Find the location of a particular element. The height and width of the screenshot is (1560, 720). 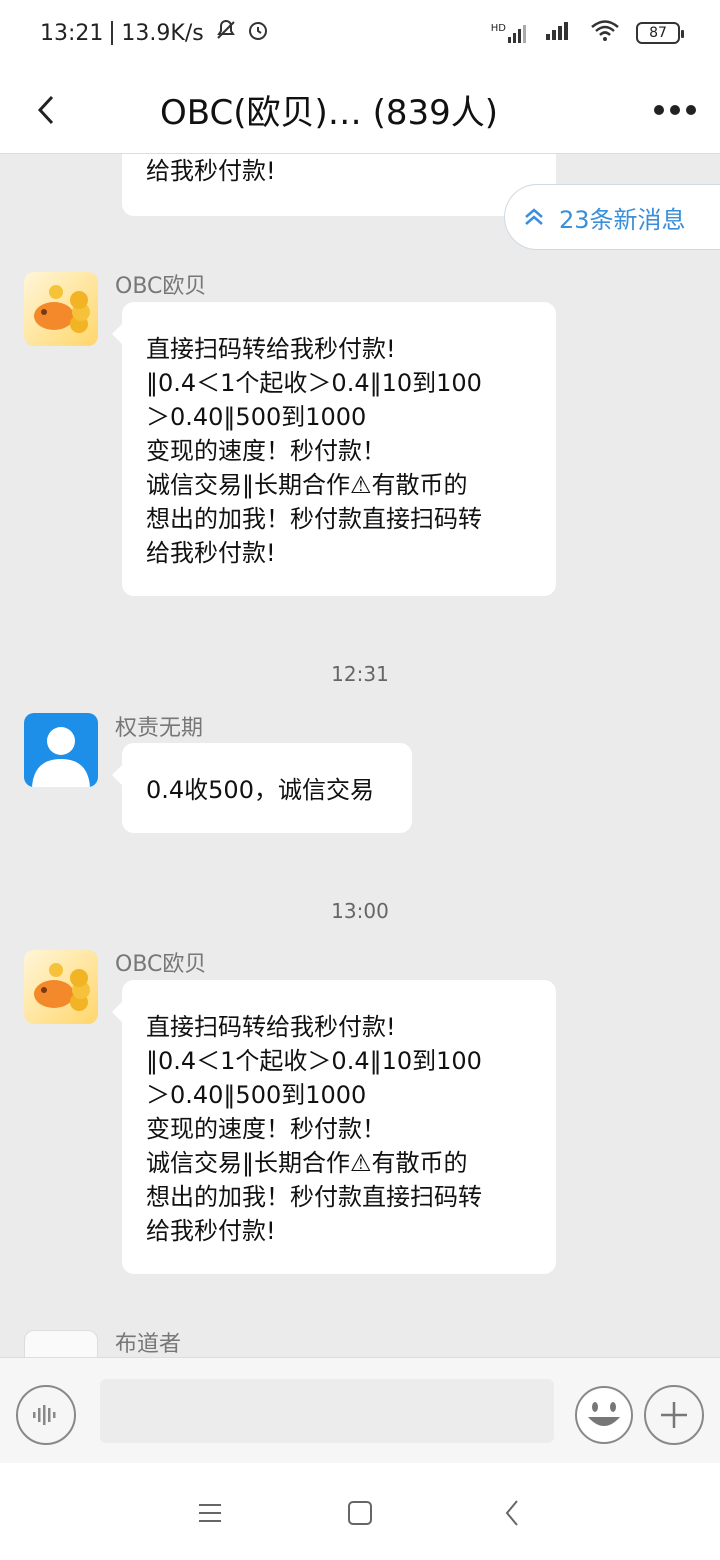

voice-wave-icon is located at coordinates (44, 1415).